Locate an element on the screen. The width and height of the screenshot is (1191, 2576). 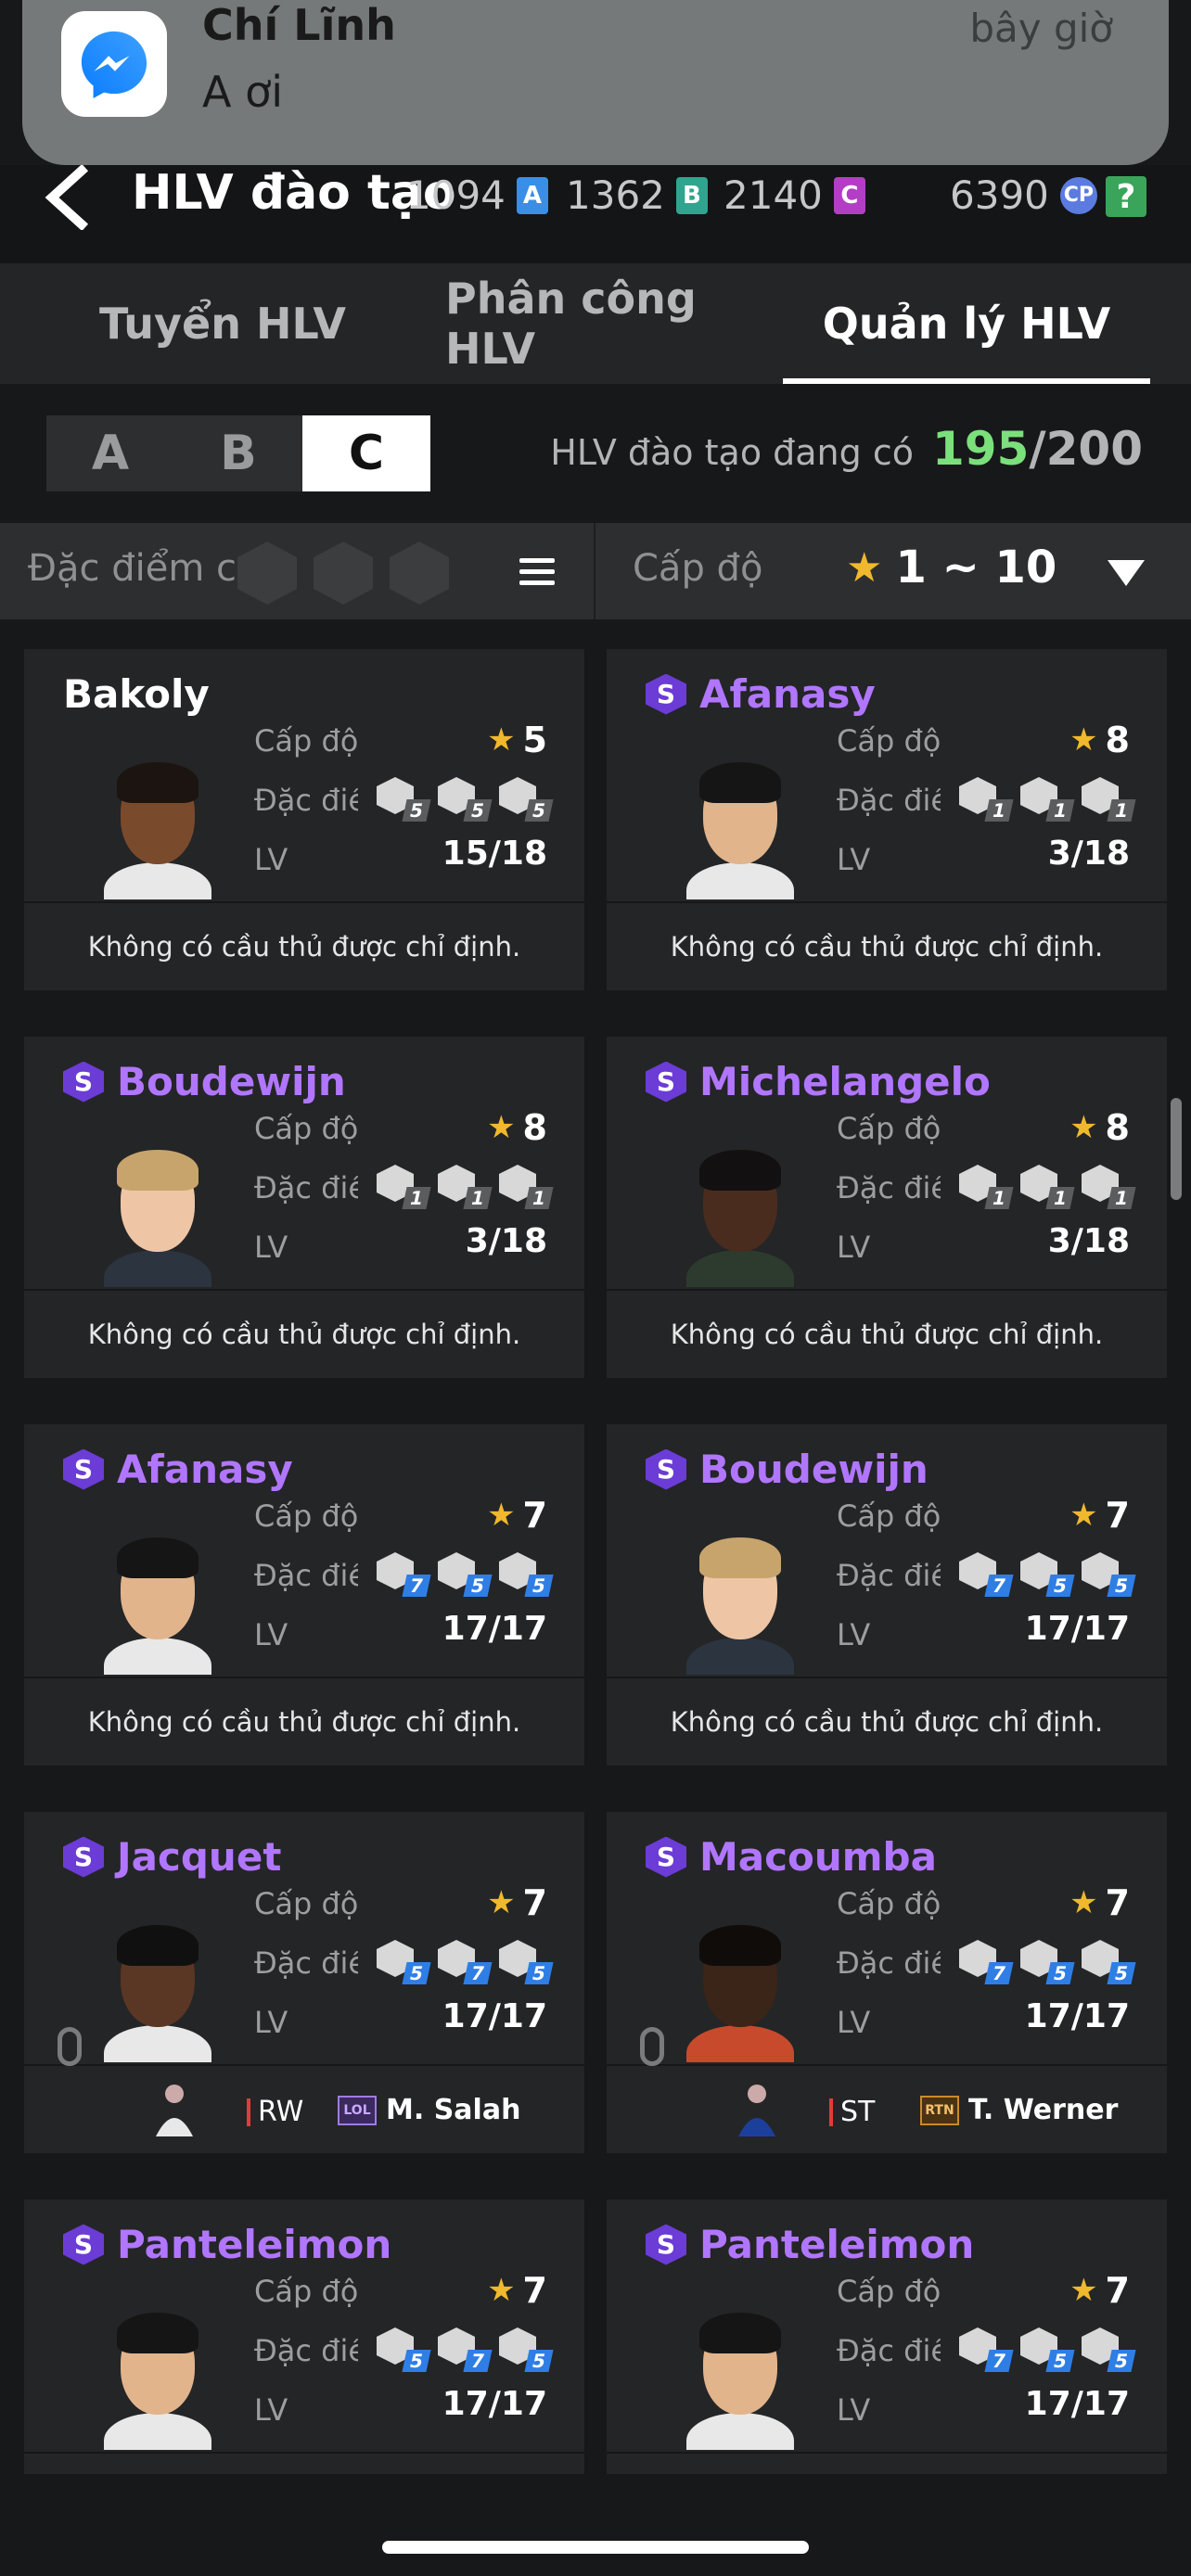
currency-c: 2140 C is located at coordinates (794, 195).